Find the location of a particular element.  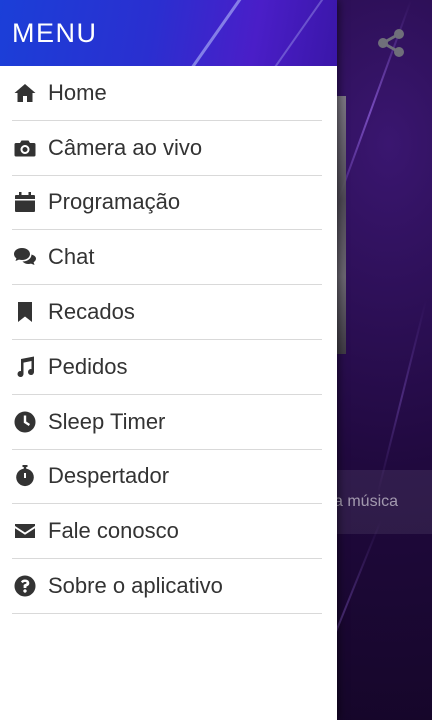

share-button is located at coordinates (391, 43).